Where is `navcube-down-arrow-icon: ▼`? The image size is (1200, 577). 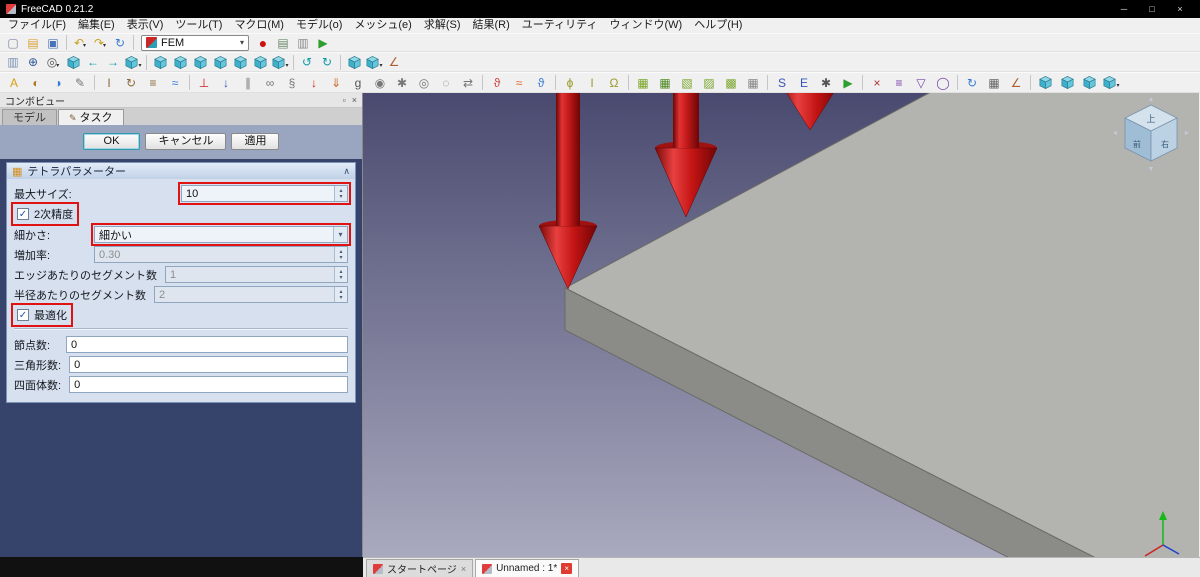 navcube-down-arrow-icon: ▼ is located at coordinates (1151, 169).